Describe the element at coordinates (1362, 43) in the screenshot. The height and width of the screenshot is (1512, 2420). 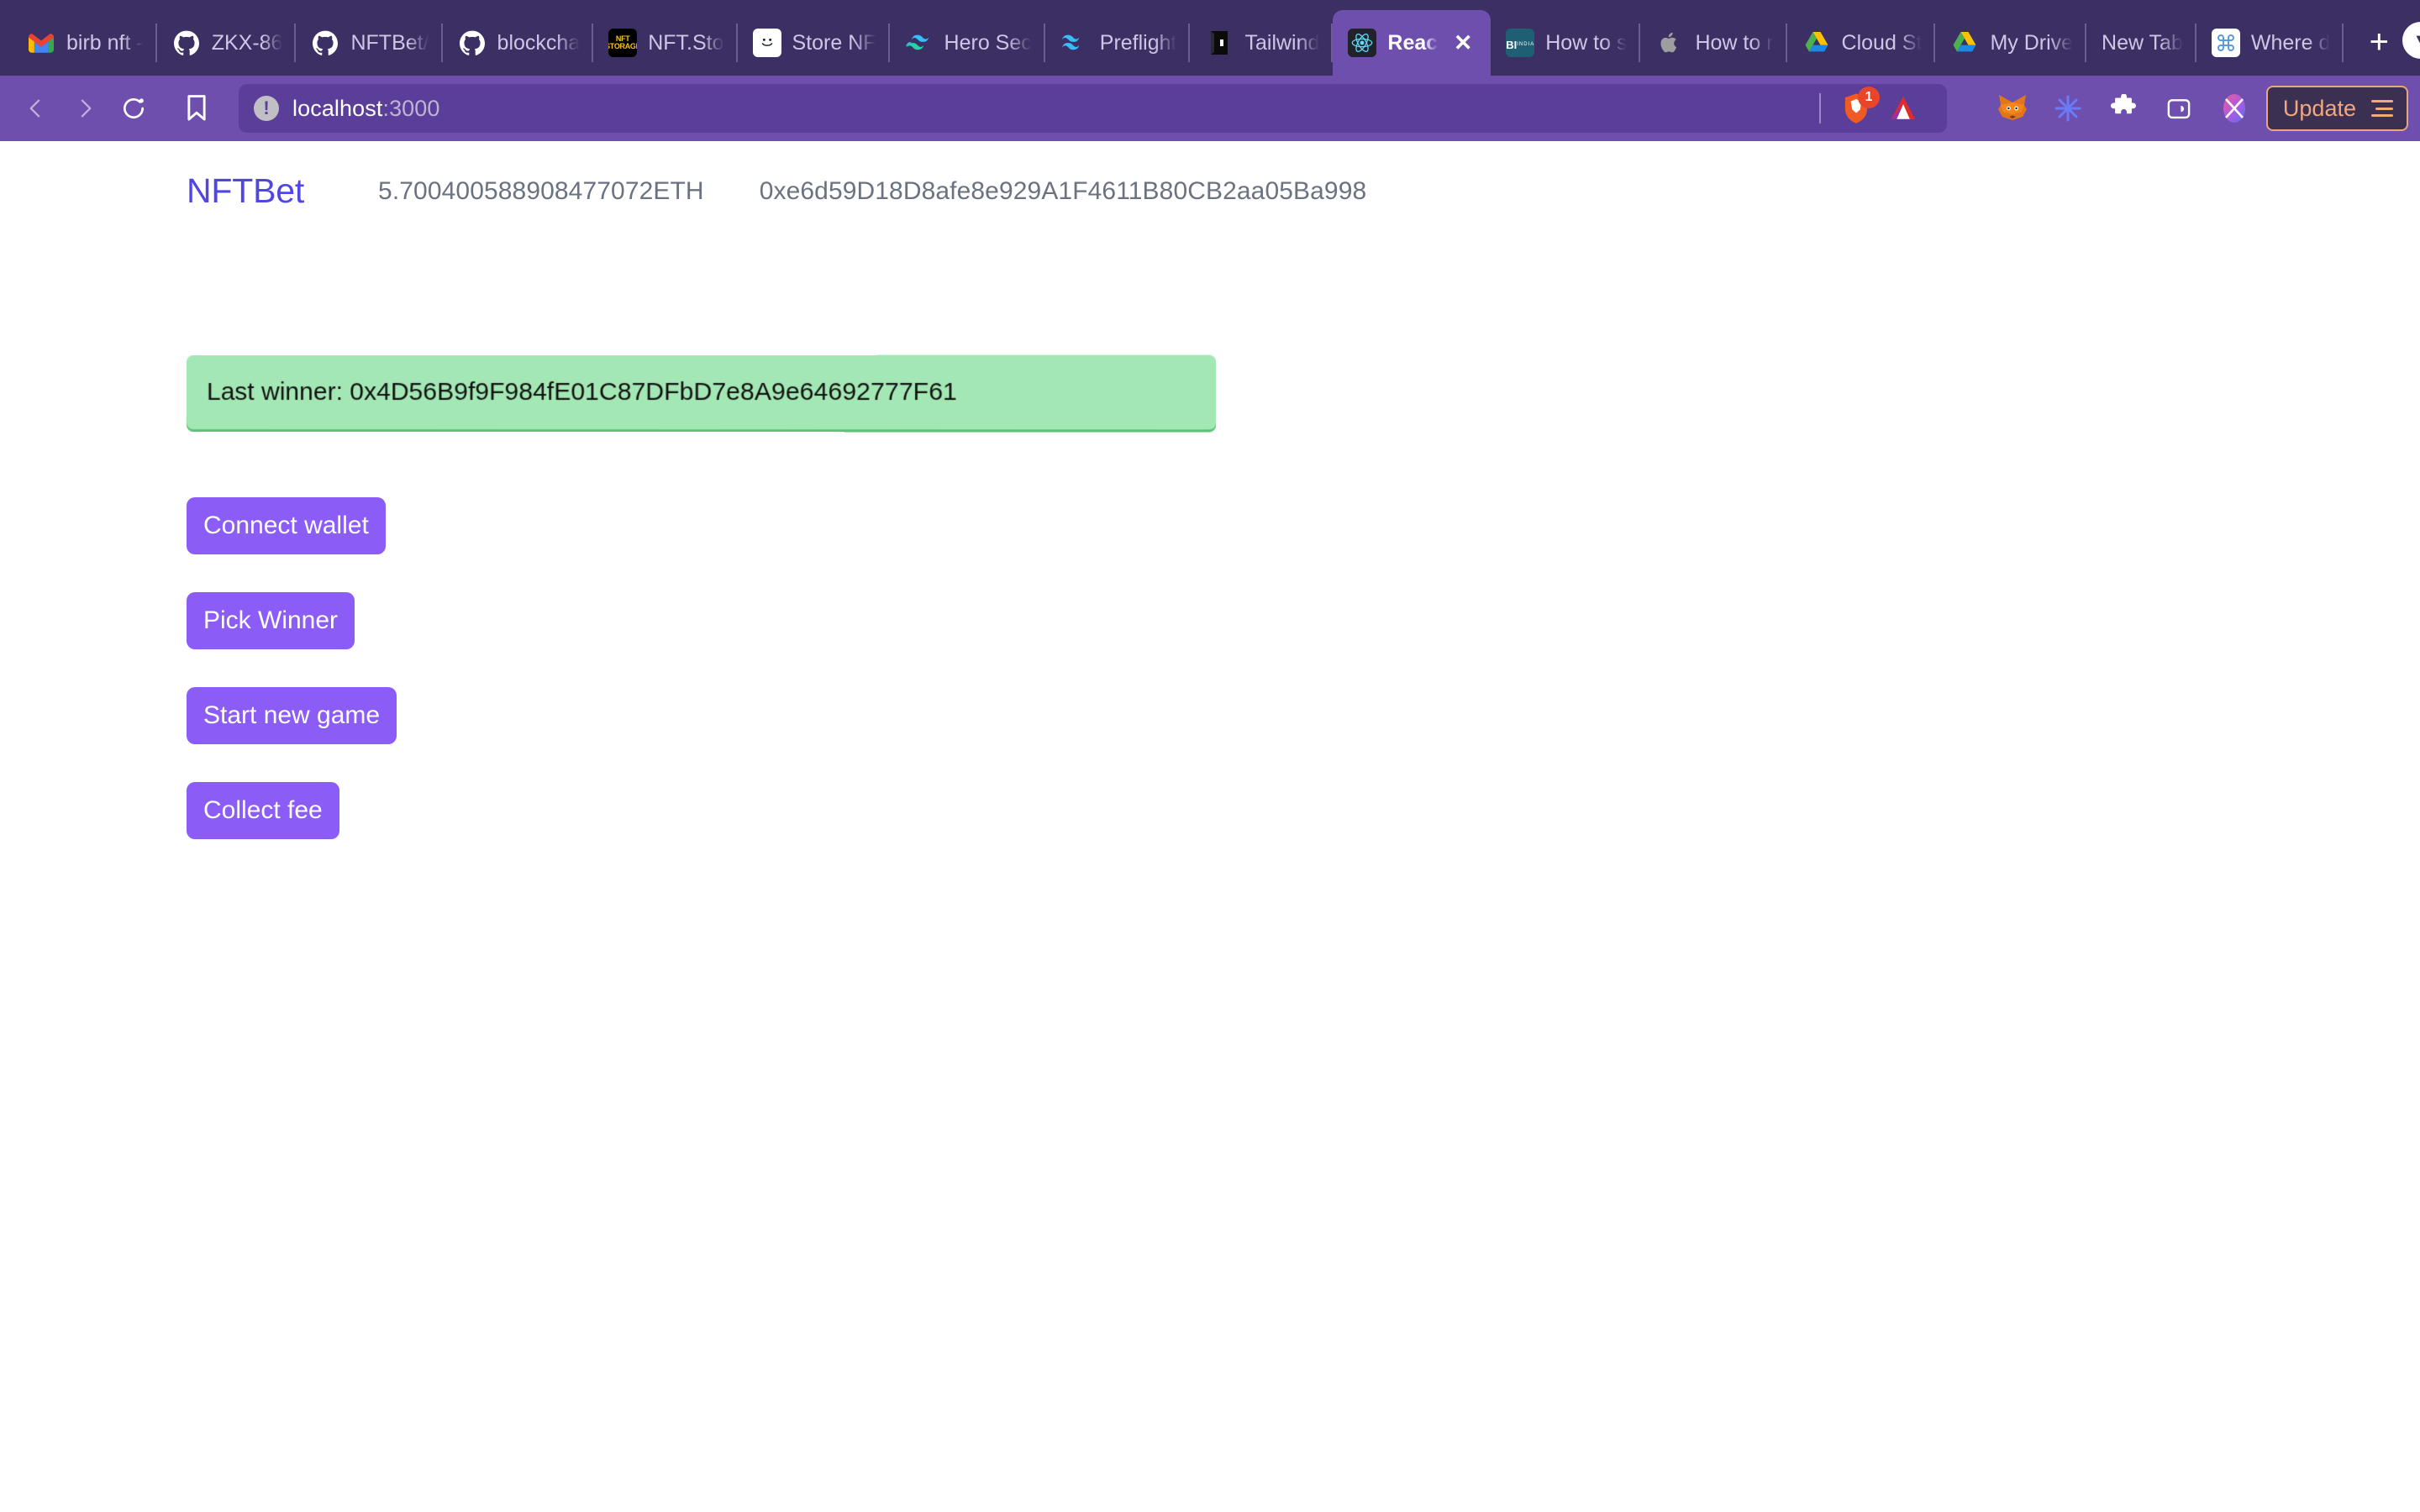
I see `react-icon` at that location.